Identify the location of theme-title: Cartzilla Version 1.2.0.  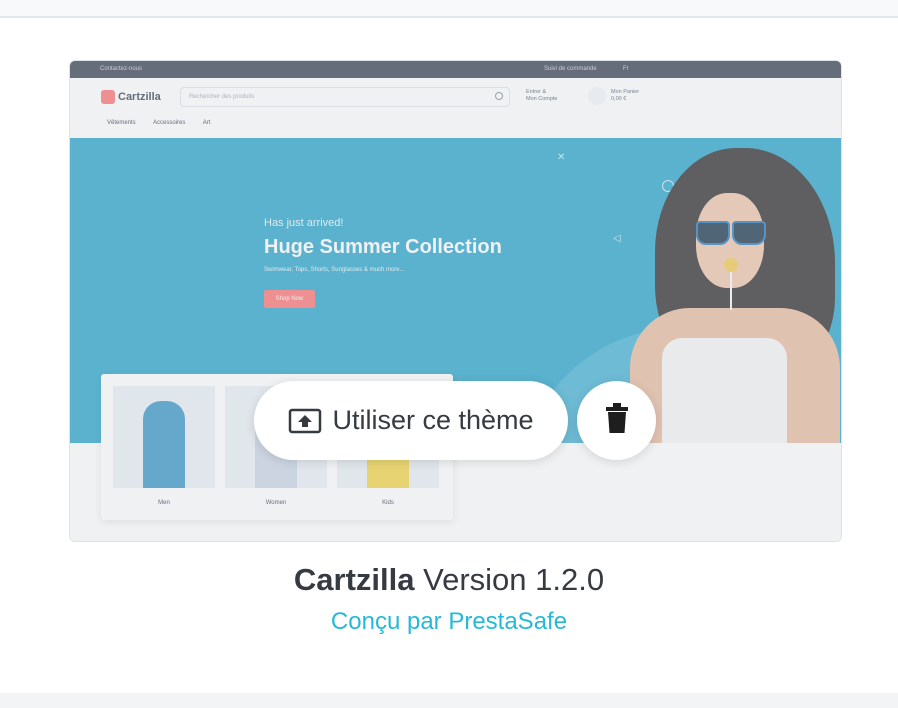
(449, 580).